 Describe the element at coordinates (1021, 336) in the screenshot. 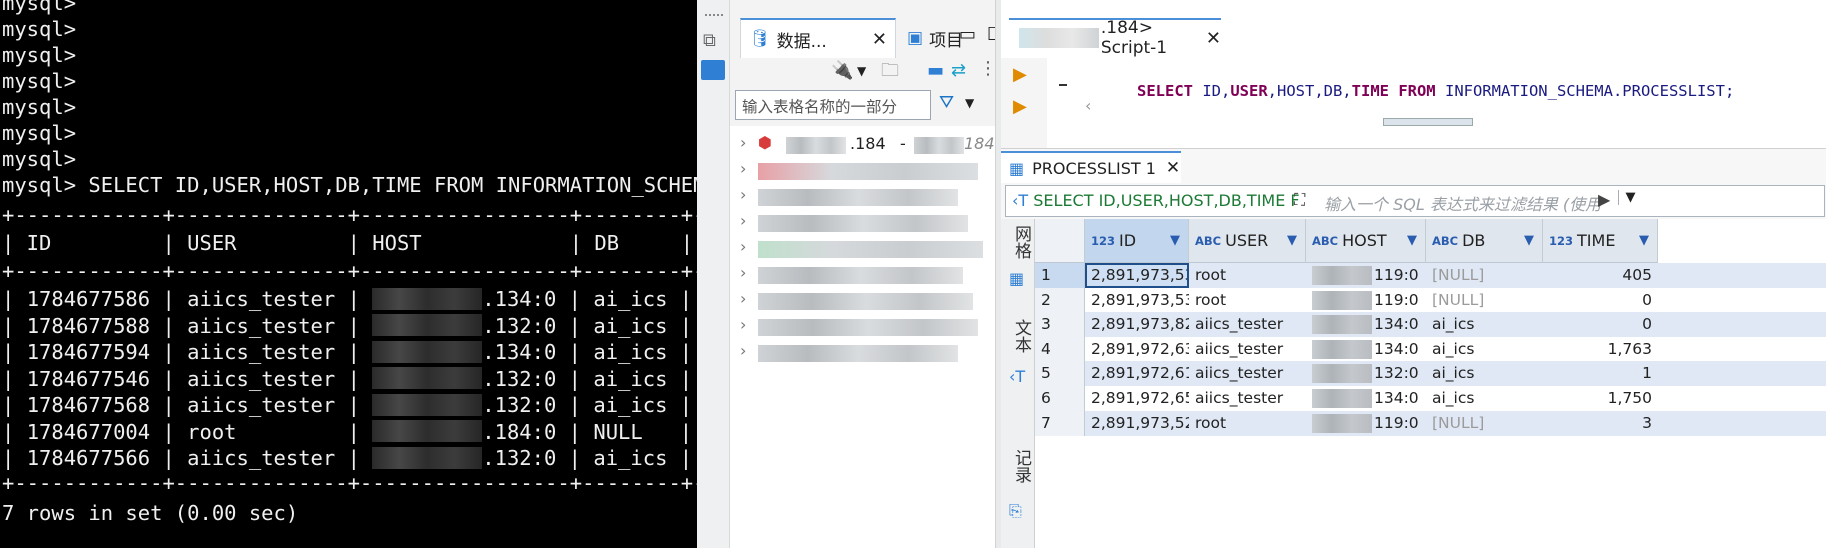

I see `view-text-tab: 文本` at that location.